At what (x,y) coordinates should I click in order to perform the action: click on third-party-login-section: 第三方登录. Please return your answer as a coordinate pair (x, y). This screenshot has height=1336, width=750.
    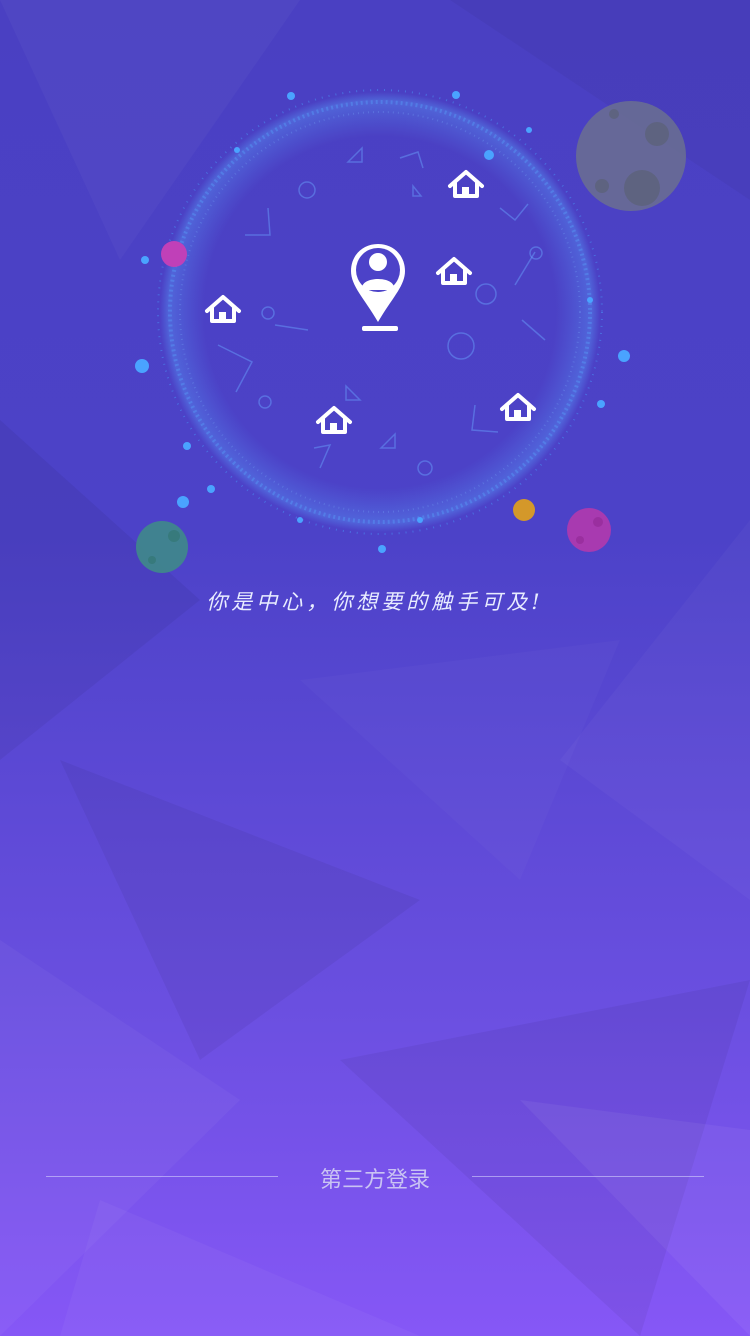
    Looking at the image, I should click on (375, 1180).